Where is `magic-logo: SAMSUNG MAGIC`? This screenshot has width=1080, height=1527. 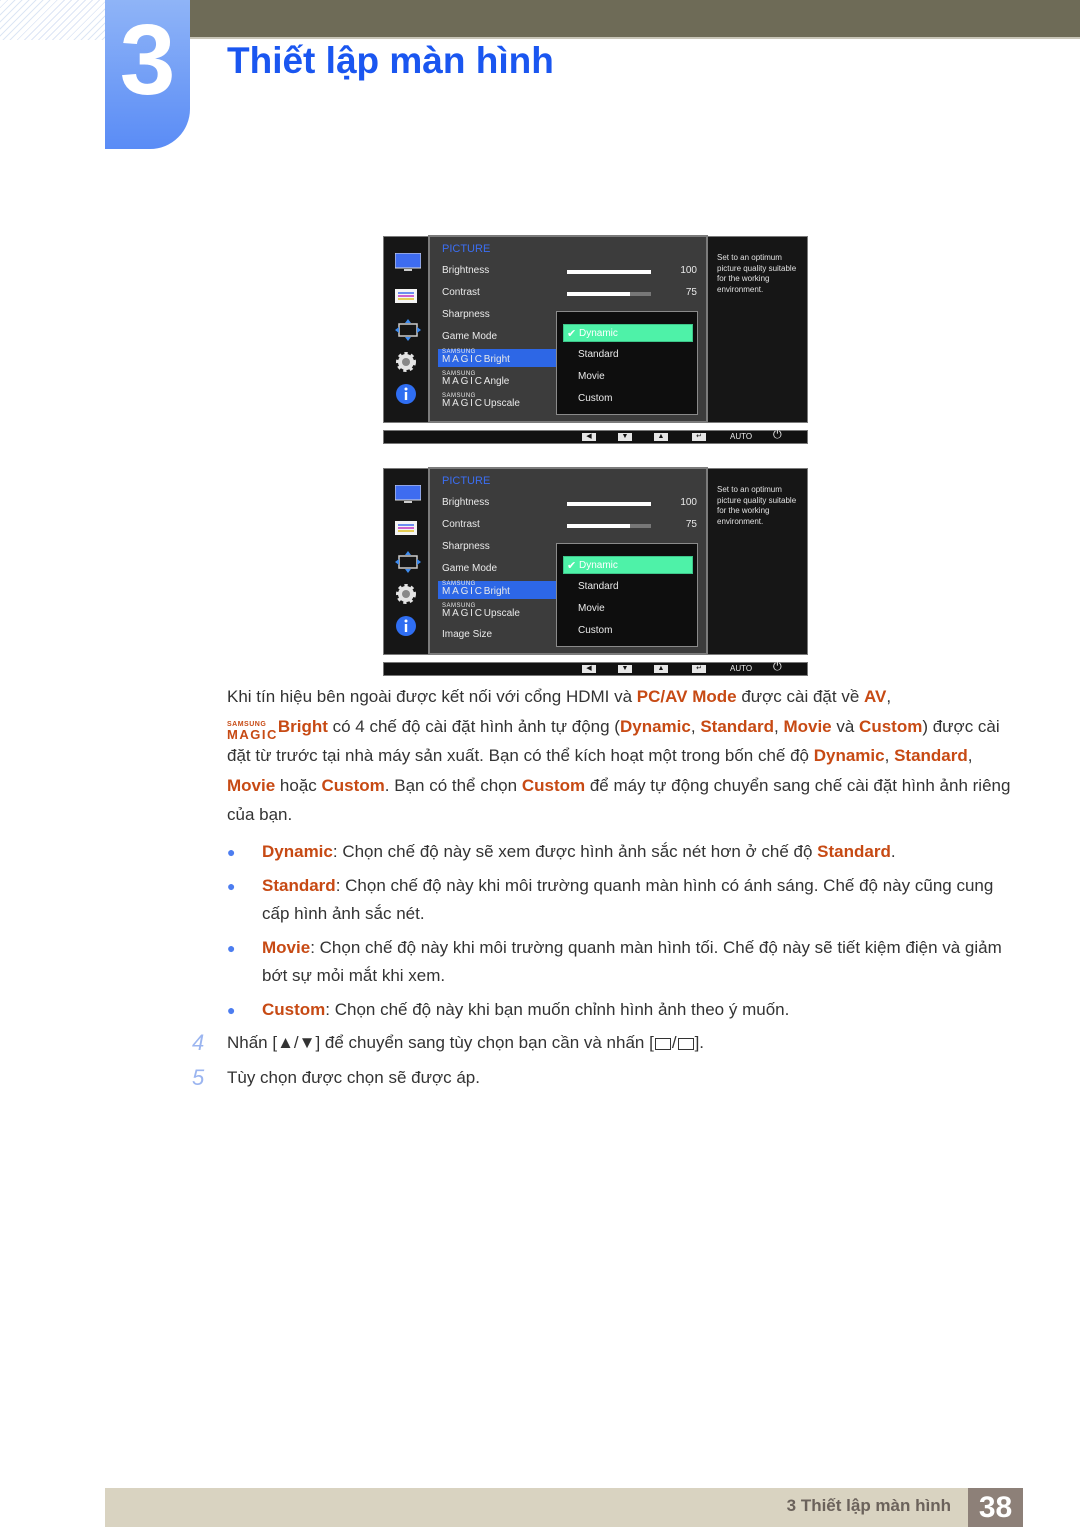 magic-logo: SAMSUNG MAGIC is located at coordinates (252, 731).